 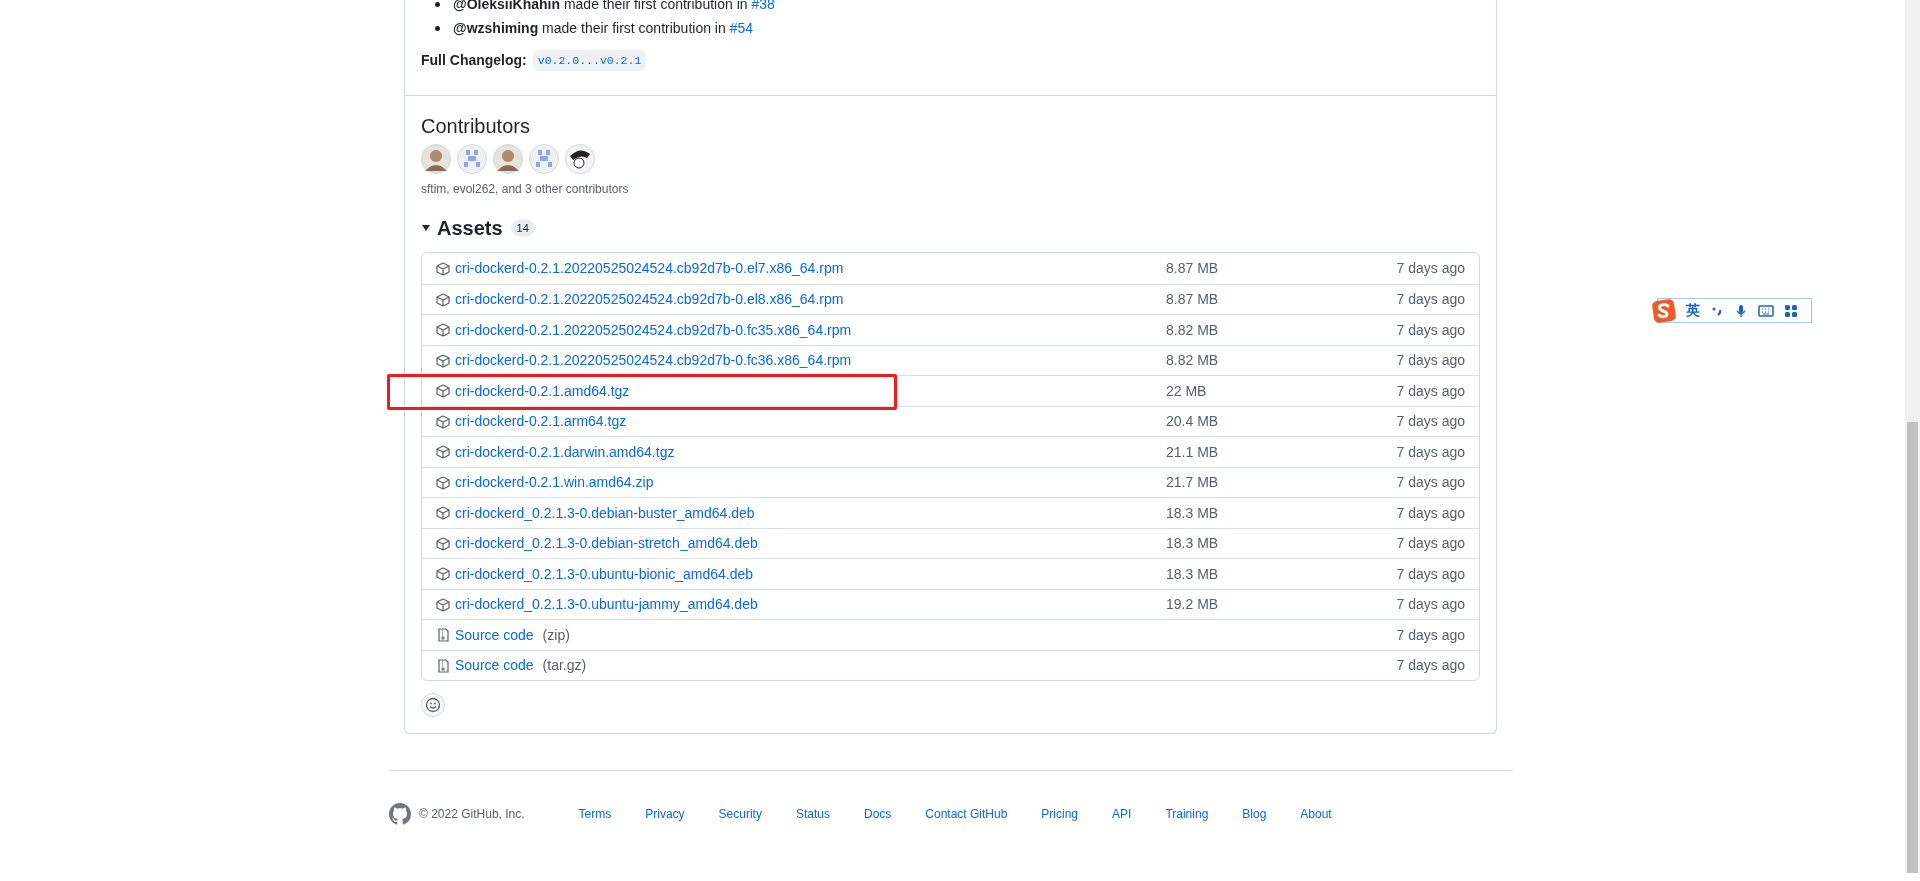 I want to click on format-label: (zip), so click(x=556, y=635).